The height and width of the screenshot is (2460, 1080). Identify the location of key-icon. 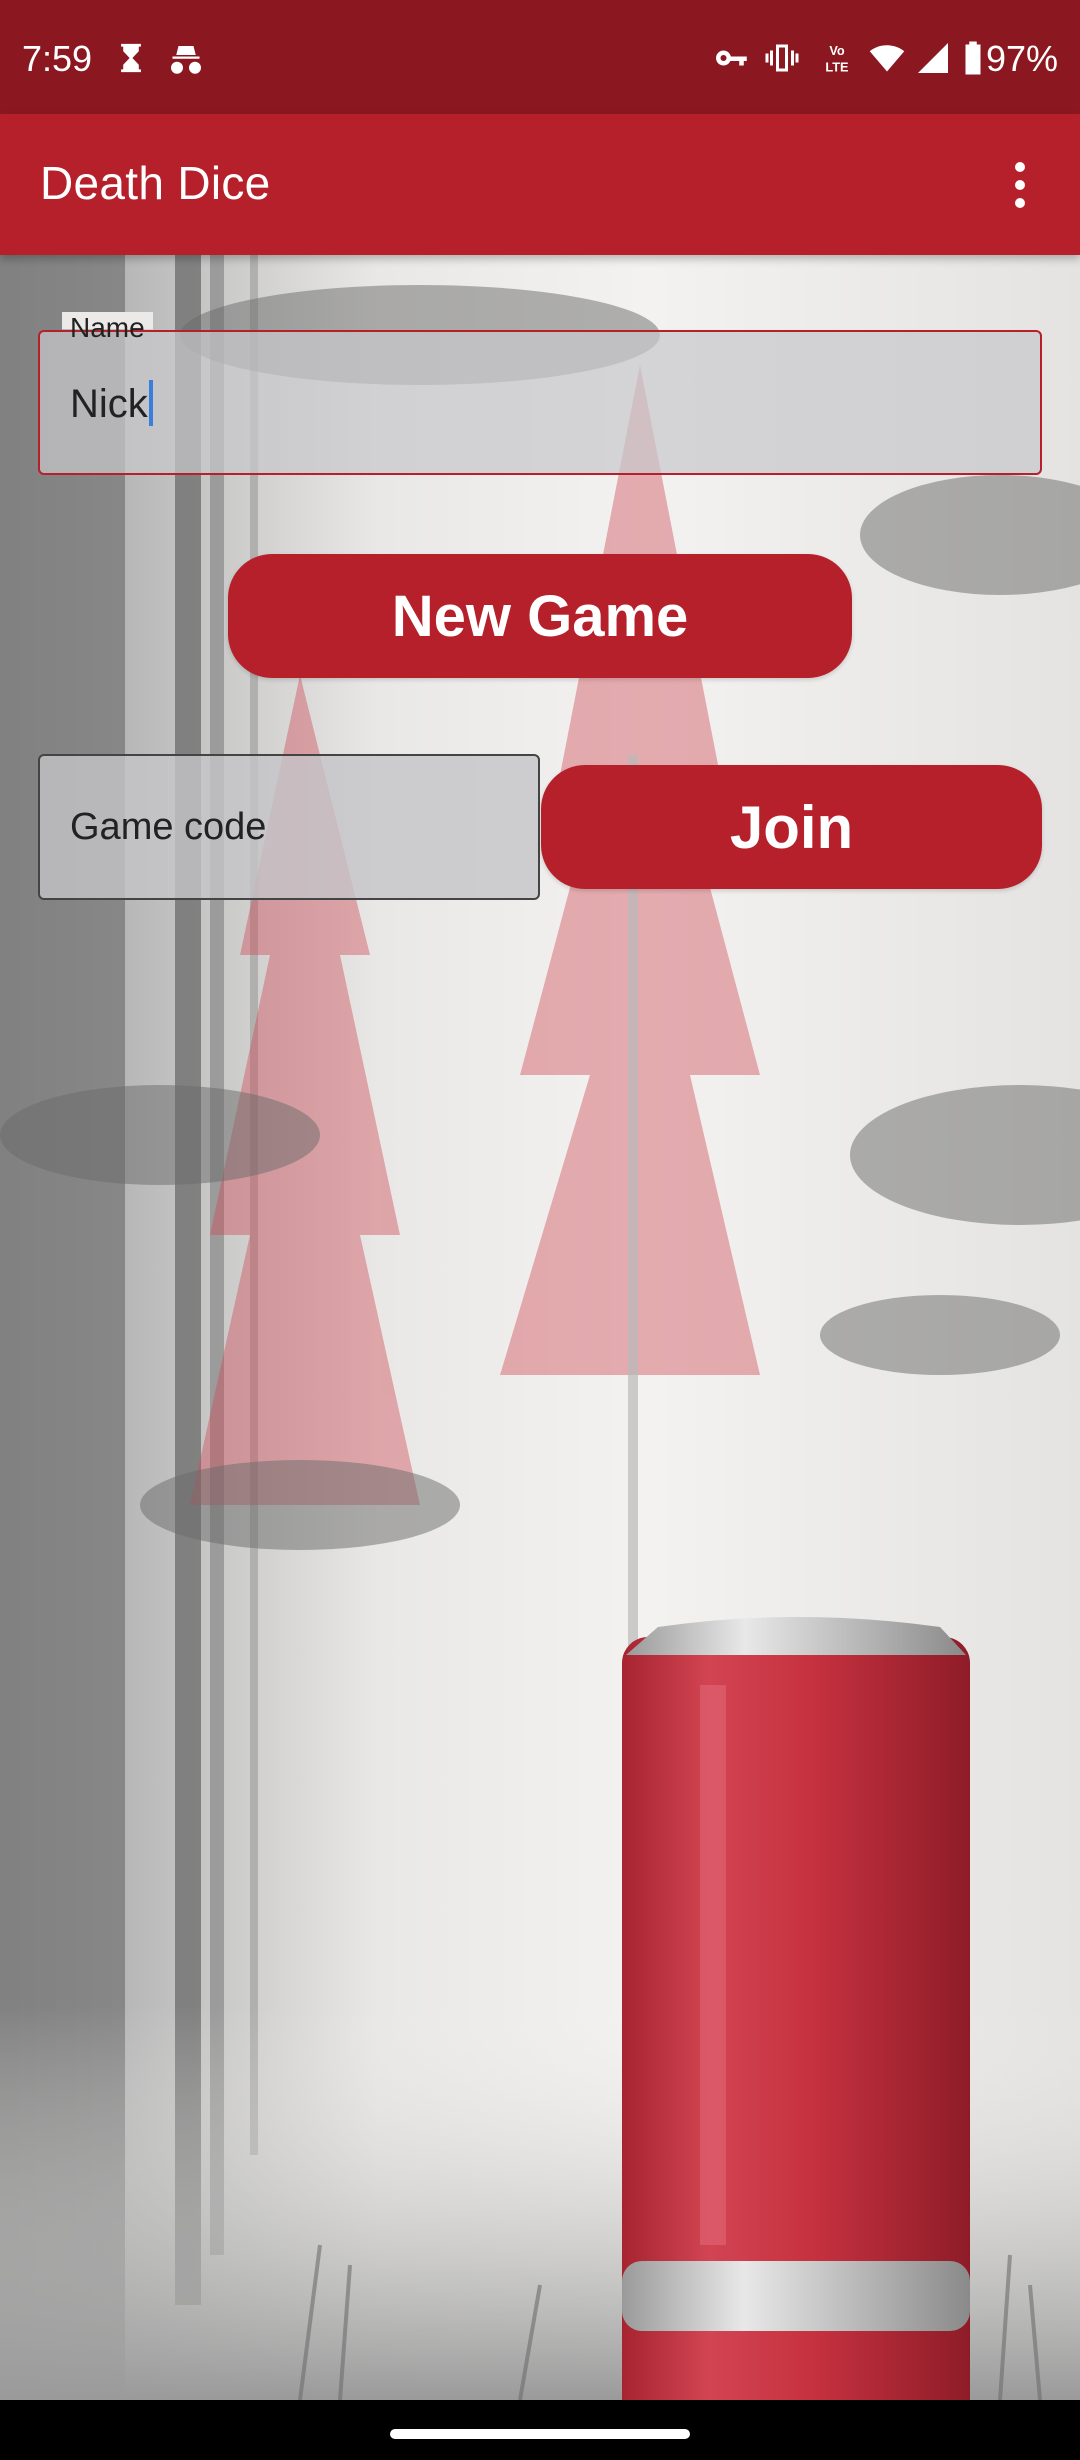
(731, 58).